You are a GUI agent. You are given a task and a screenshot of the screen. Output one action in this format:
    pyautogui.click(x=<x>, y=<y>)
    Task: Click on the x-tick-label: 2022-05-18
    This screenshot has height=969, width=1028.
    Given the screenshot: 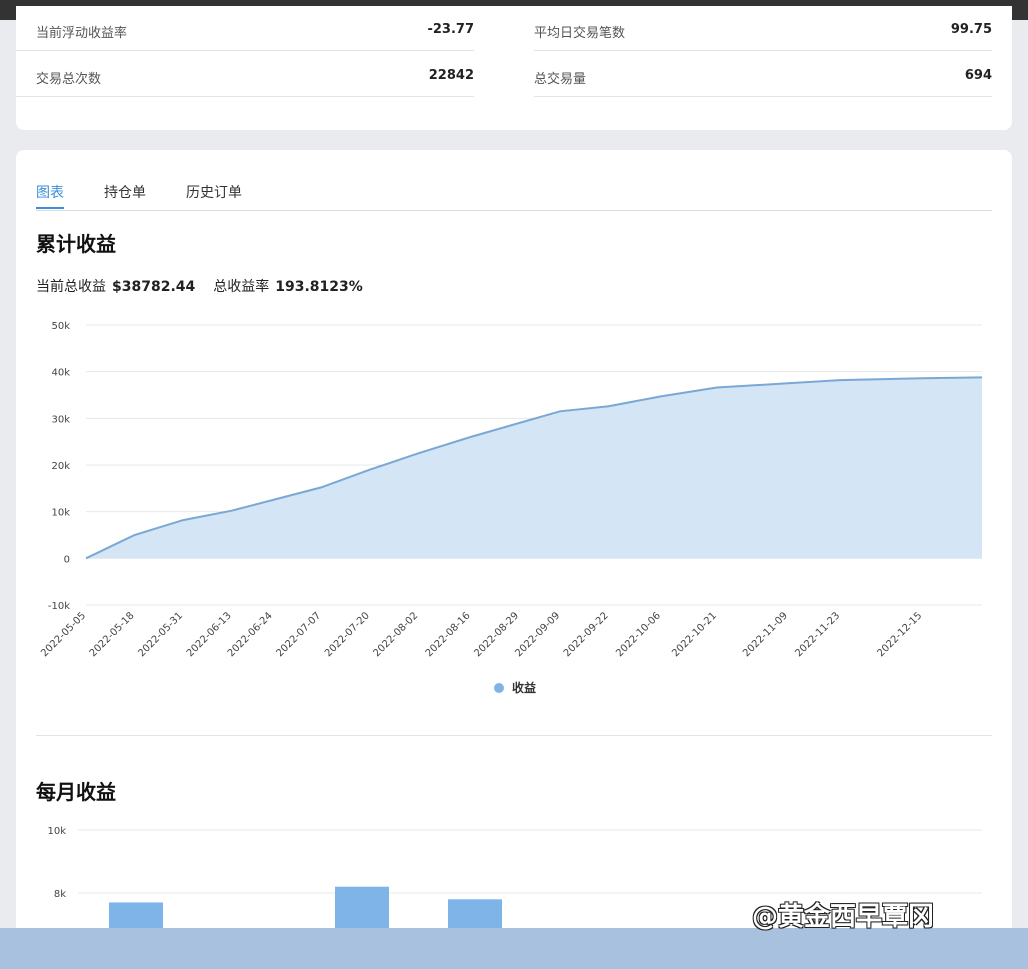 What is the action you would take?
    pyautogui.click(x=112, y=634)
    